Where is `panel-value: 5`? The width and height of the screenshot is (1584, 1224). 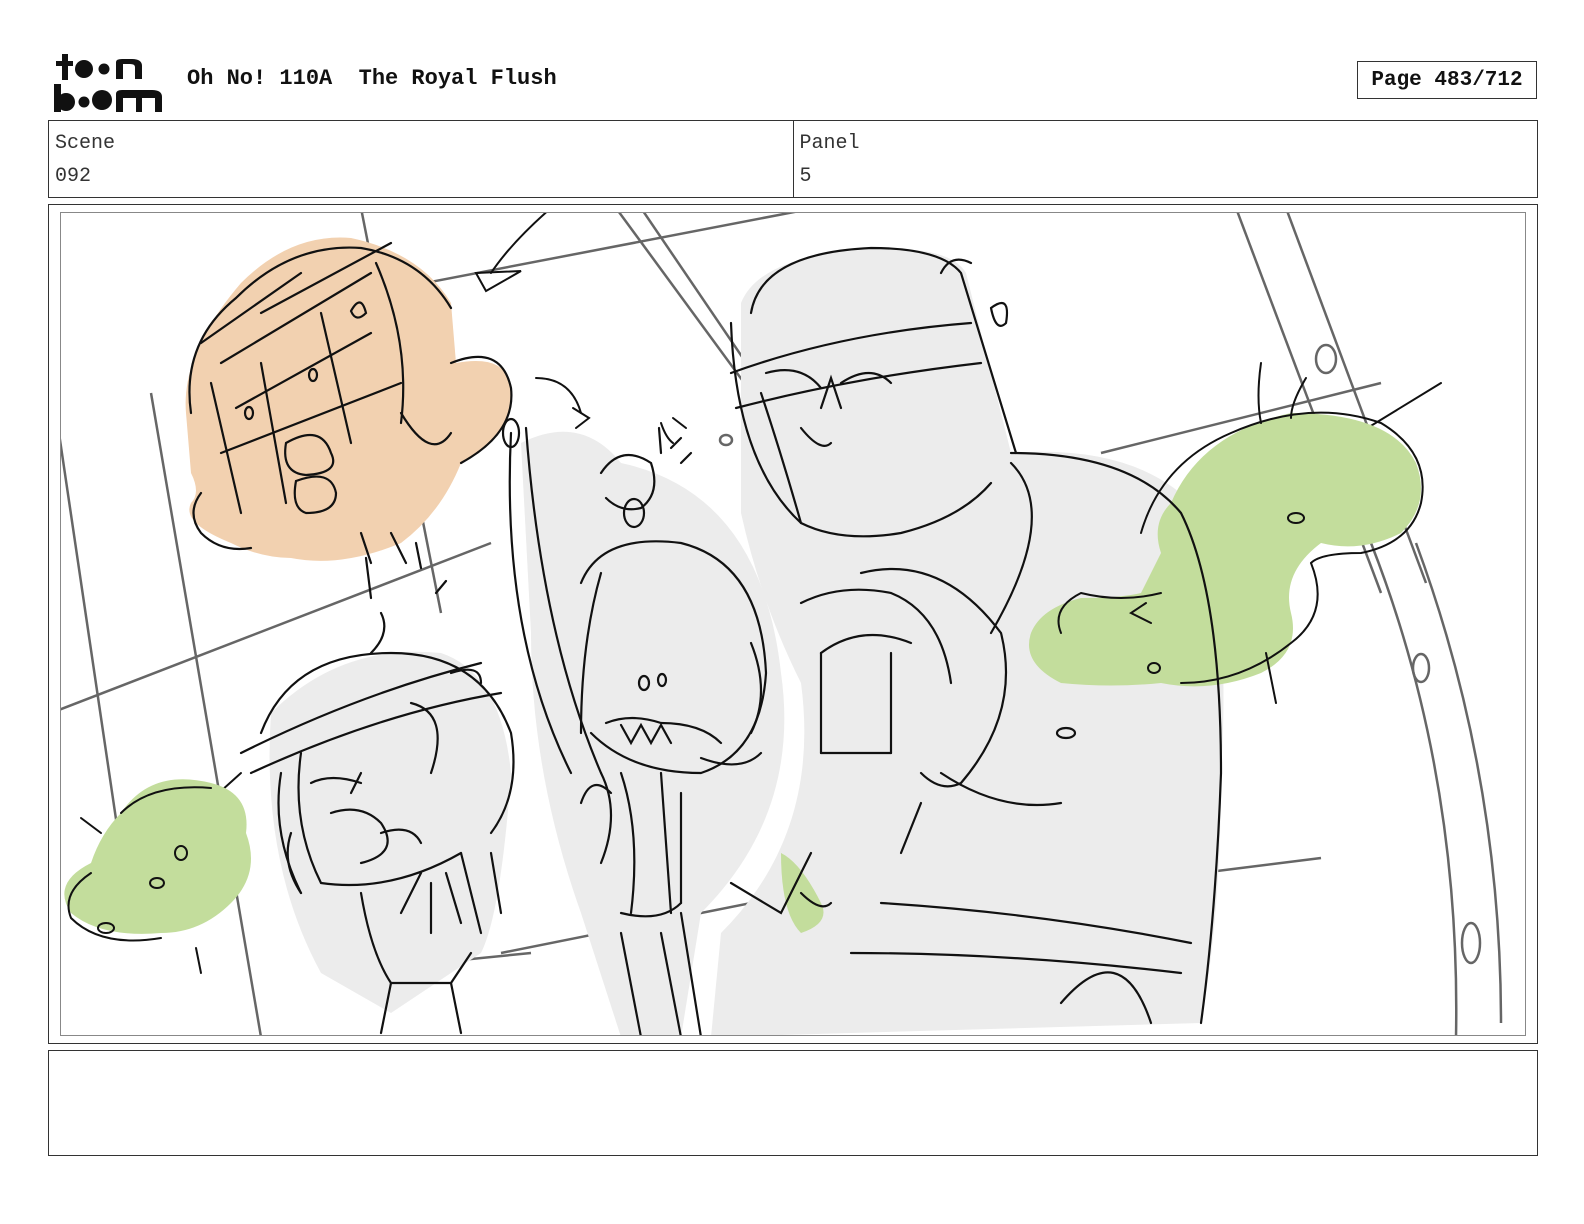
panel-value: 5 is located at coordinates (805, 176).